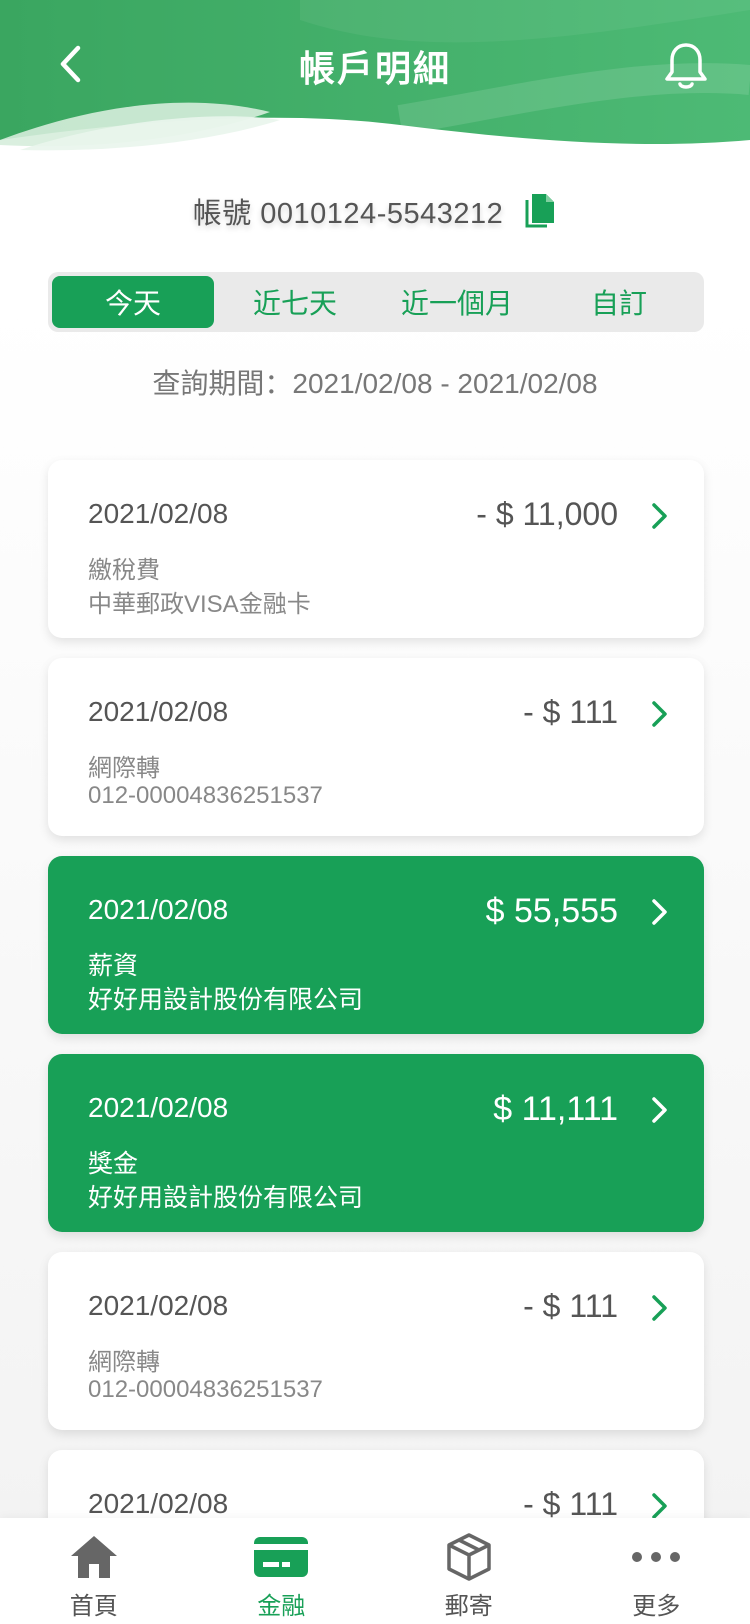 This screenshot has width=750, height=1624. What do you see at coordinates (555, 1109) in the screenshot?
I see `transaction-amount: $ 11,111` at bounding box center [555, 1109].